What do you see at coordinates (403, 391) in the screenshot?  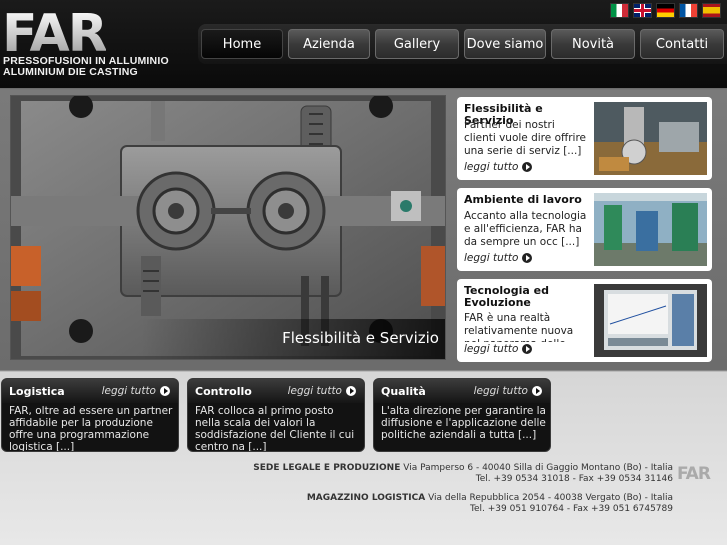 I see `box-title: Qualità` at bounding box center [403, 391].